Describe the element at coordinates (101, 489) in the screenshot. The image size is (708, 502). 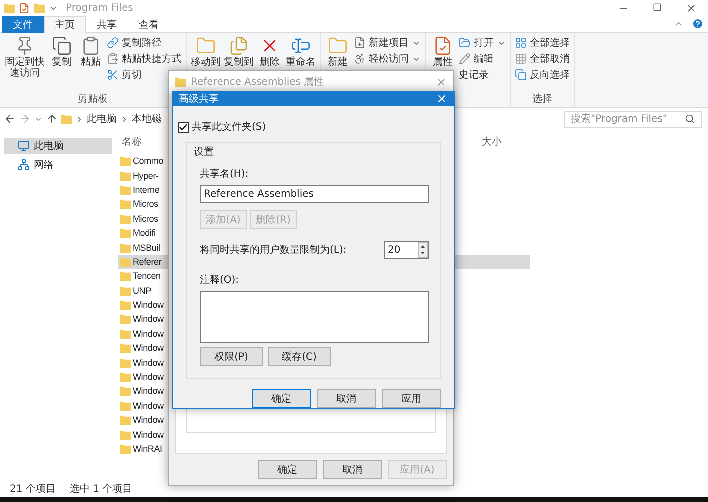
I see `status-text: 选中 1 个项目` at that location.